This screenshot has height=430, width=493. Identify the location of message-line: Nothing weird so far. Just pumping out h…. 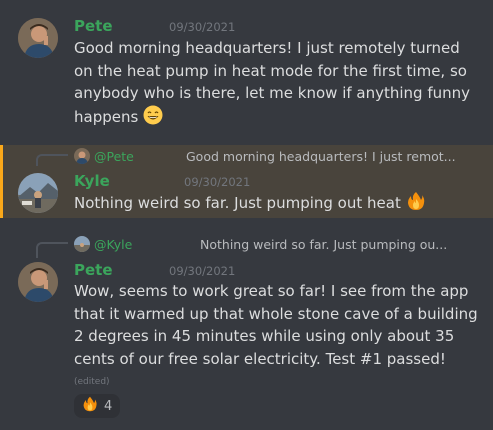
(237, 203).